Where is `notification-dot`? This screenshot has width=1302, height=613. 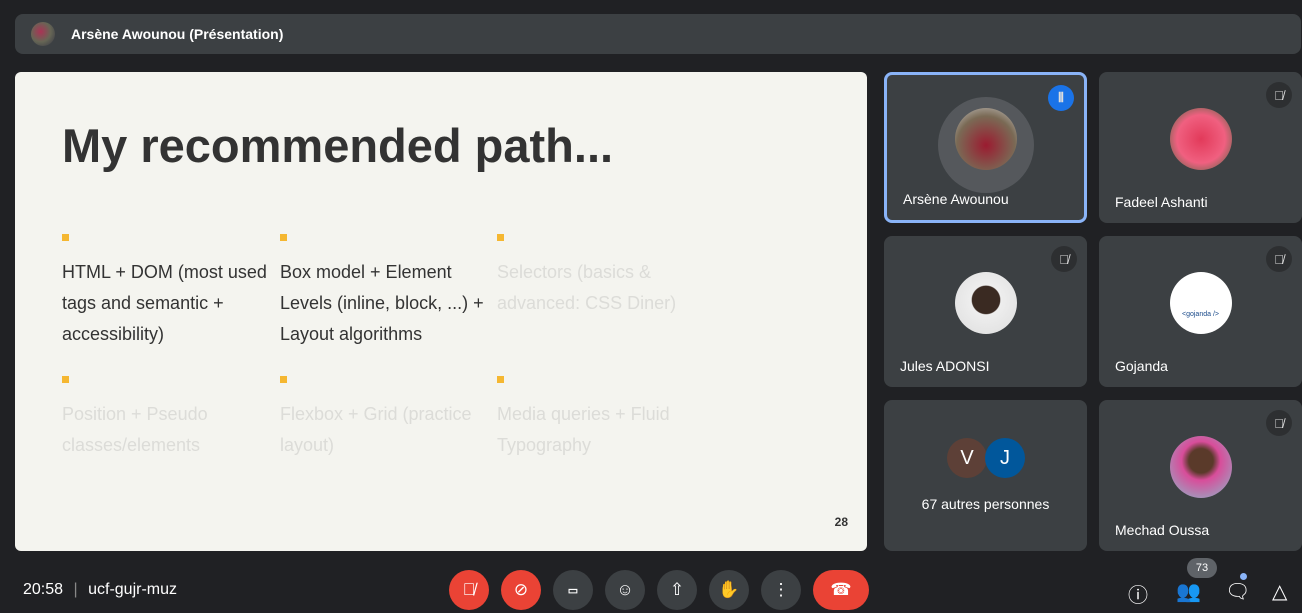
notification-dot is located at coordinates (1243, 576).